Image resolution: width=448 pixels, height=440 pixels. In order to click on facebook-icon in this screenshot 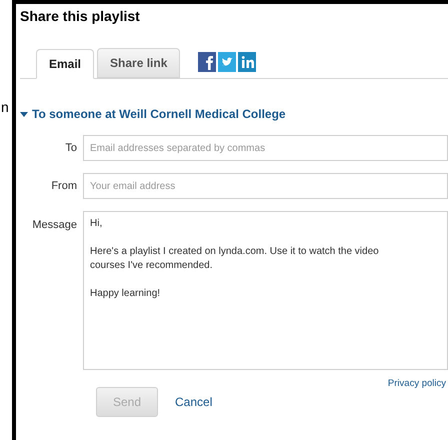, I will do `click(207, 62)`.